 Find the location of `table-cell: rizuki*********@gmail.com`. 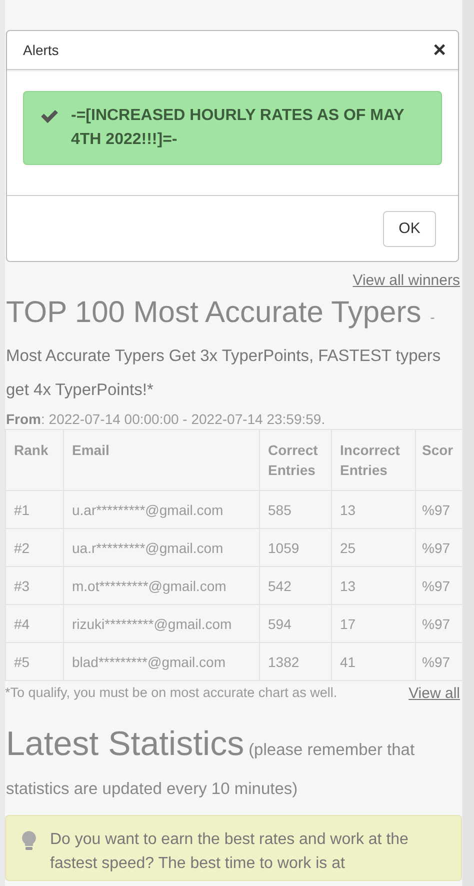

table-cell: rizuki*********@gmail.com is located at coordinates (162, 623).